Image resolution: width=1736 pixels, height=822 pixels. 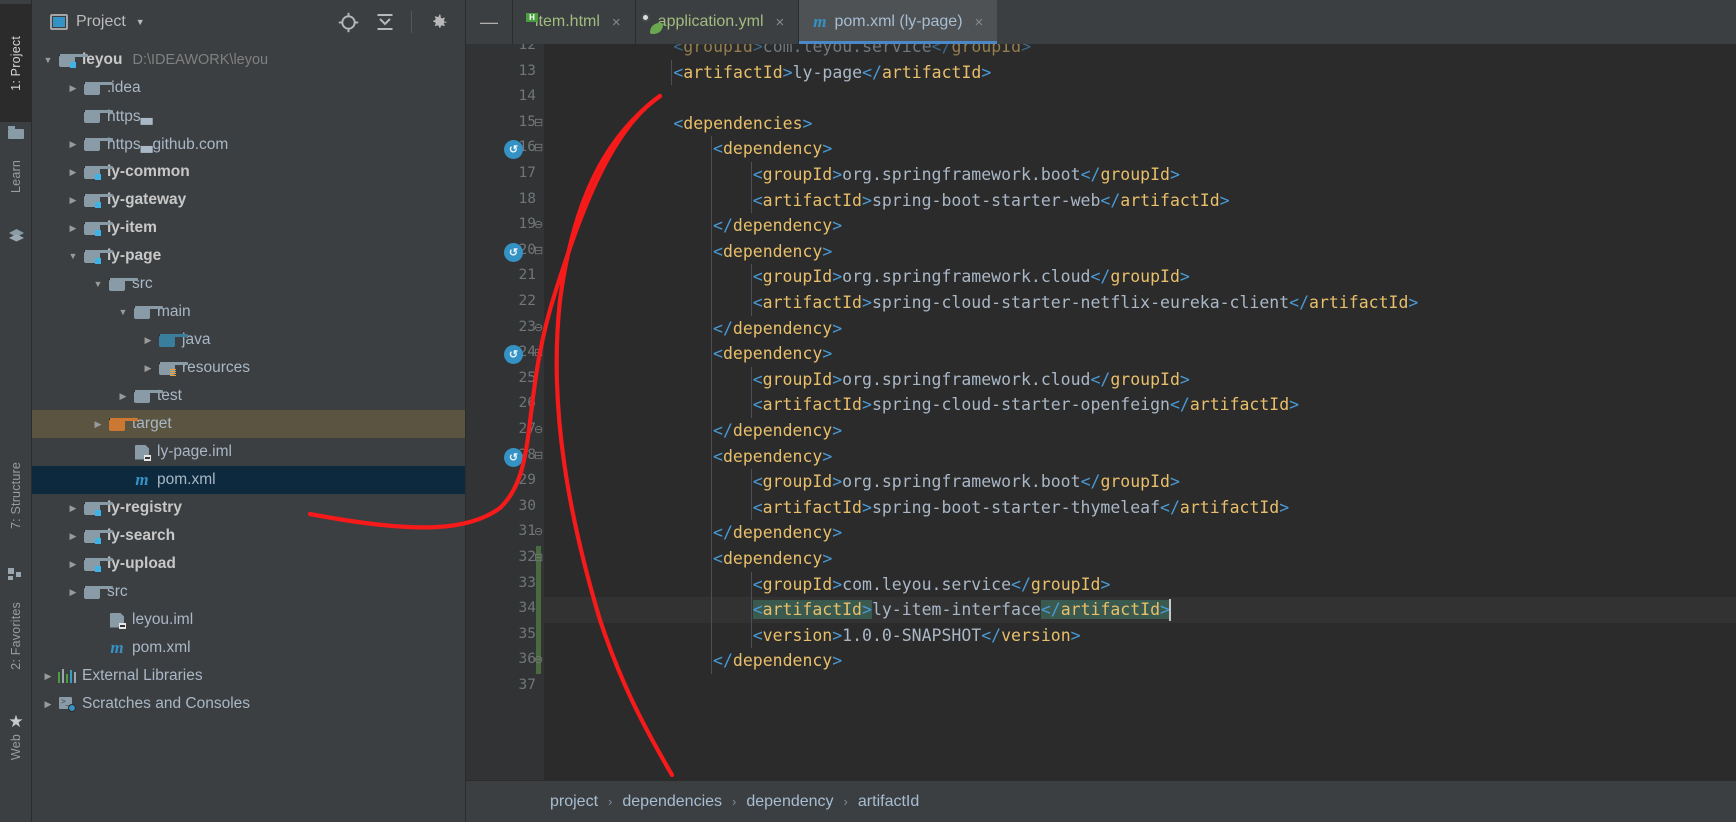 What do you see at coordinates (248, 592) in the screenshot?
I see `tree-node-src: ▶ src` at bounding box center [248, 592].